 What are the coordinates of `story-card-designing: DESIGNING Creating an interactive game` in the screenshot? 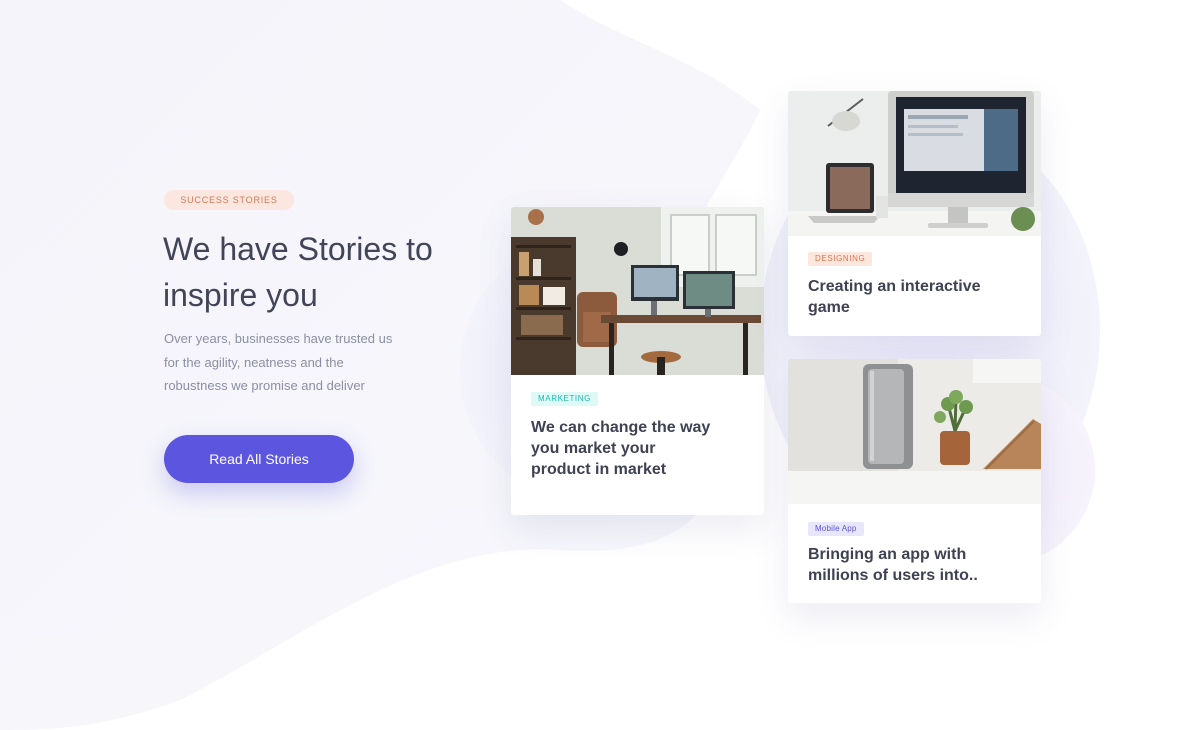 It's located at (914, 213).